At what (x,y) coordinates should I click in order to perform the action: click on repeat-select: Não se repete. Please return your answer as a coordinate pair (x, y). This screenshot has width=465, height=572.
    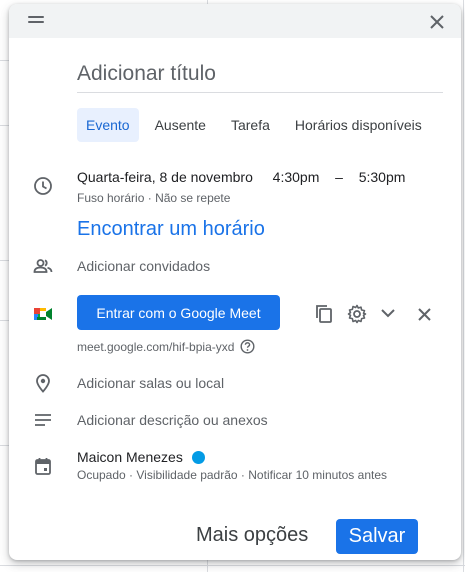
    Looking at the image, I should click on (192, 198).